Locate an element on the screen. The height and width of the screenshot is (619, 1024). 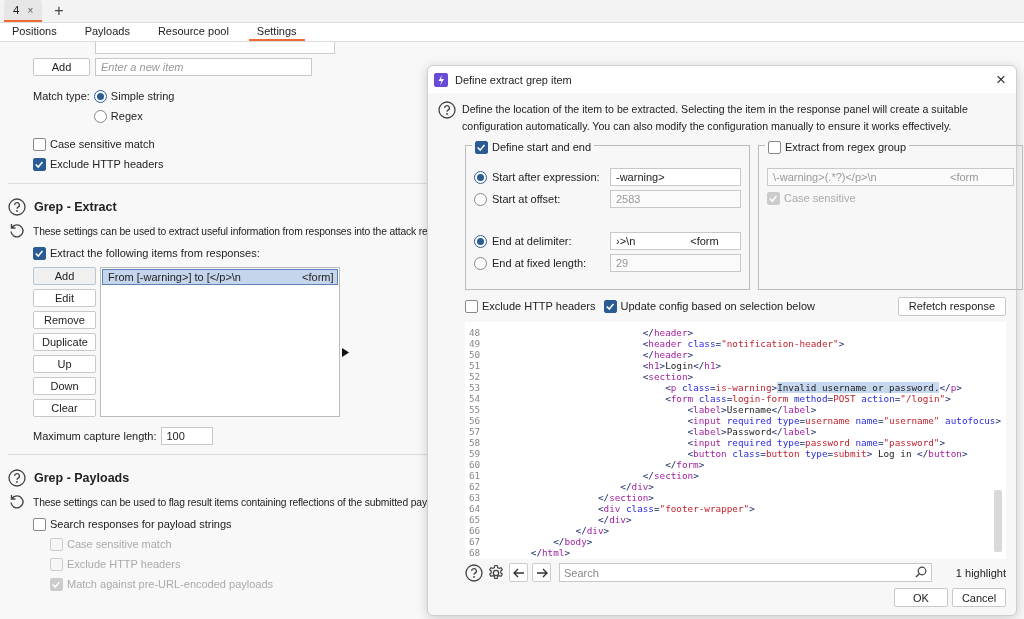
list-button: Up is located at coordinates (64, 364).